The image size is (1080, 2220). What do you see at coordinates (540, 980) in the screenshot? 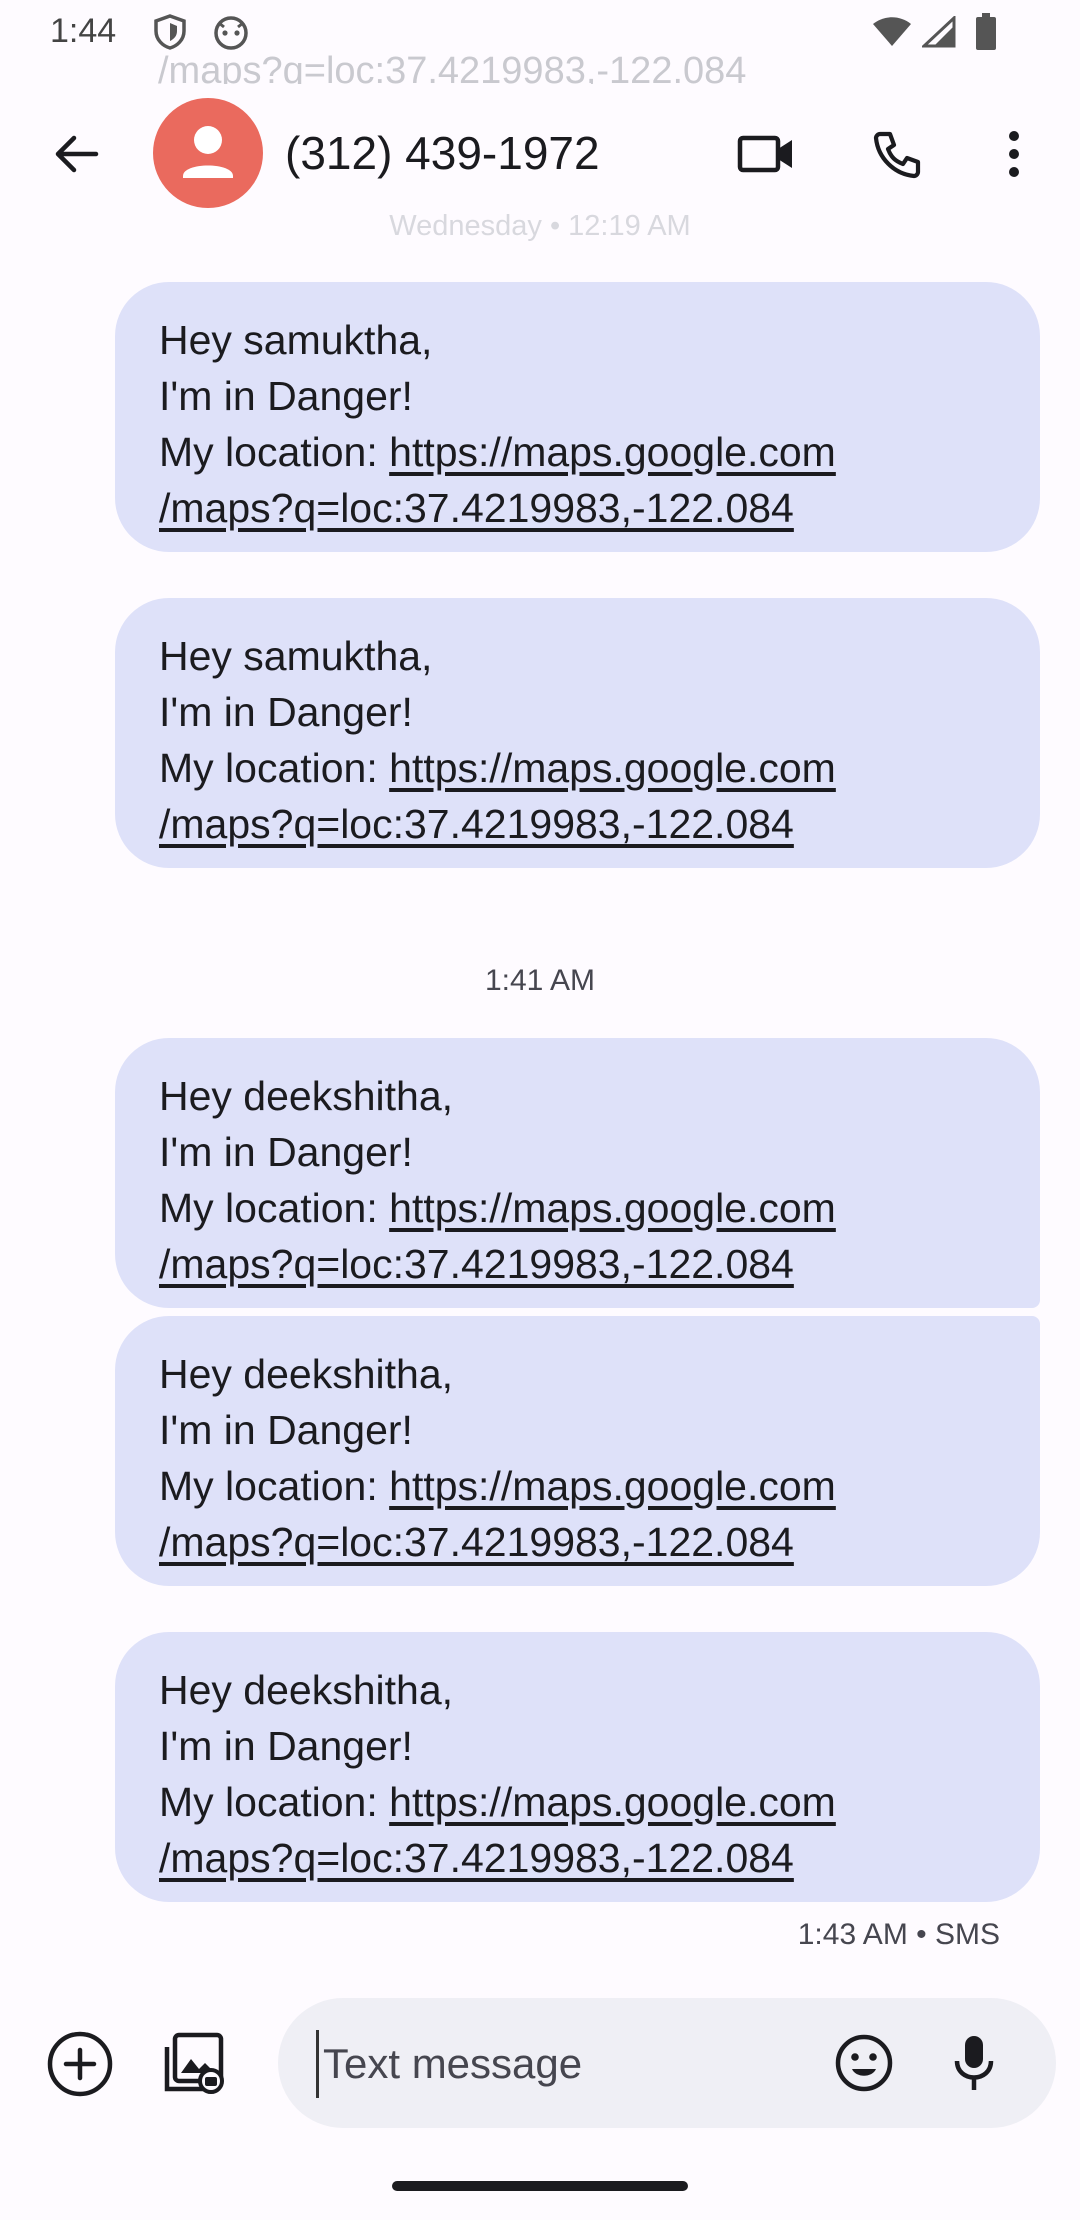
I see `timestamp-divider: 1:41 AM` at bounding box center [540, 980].